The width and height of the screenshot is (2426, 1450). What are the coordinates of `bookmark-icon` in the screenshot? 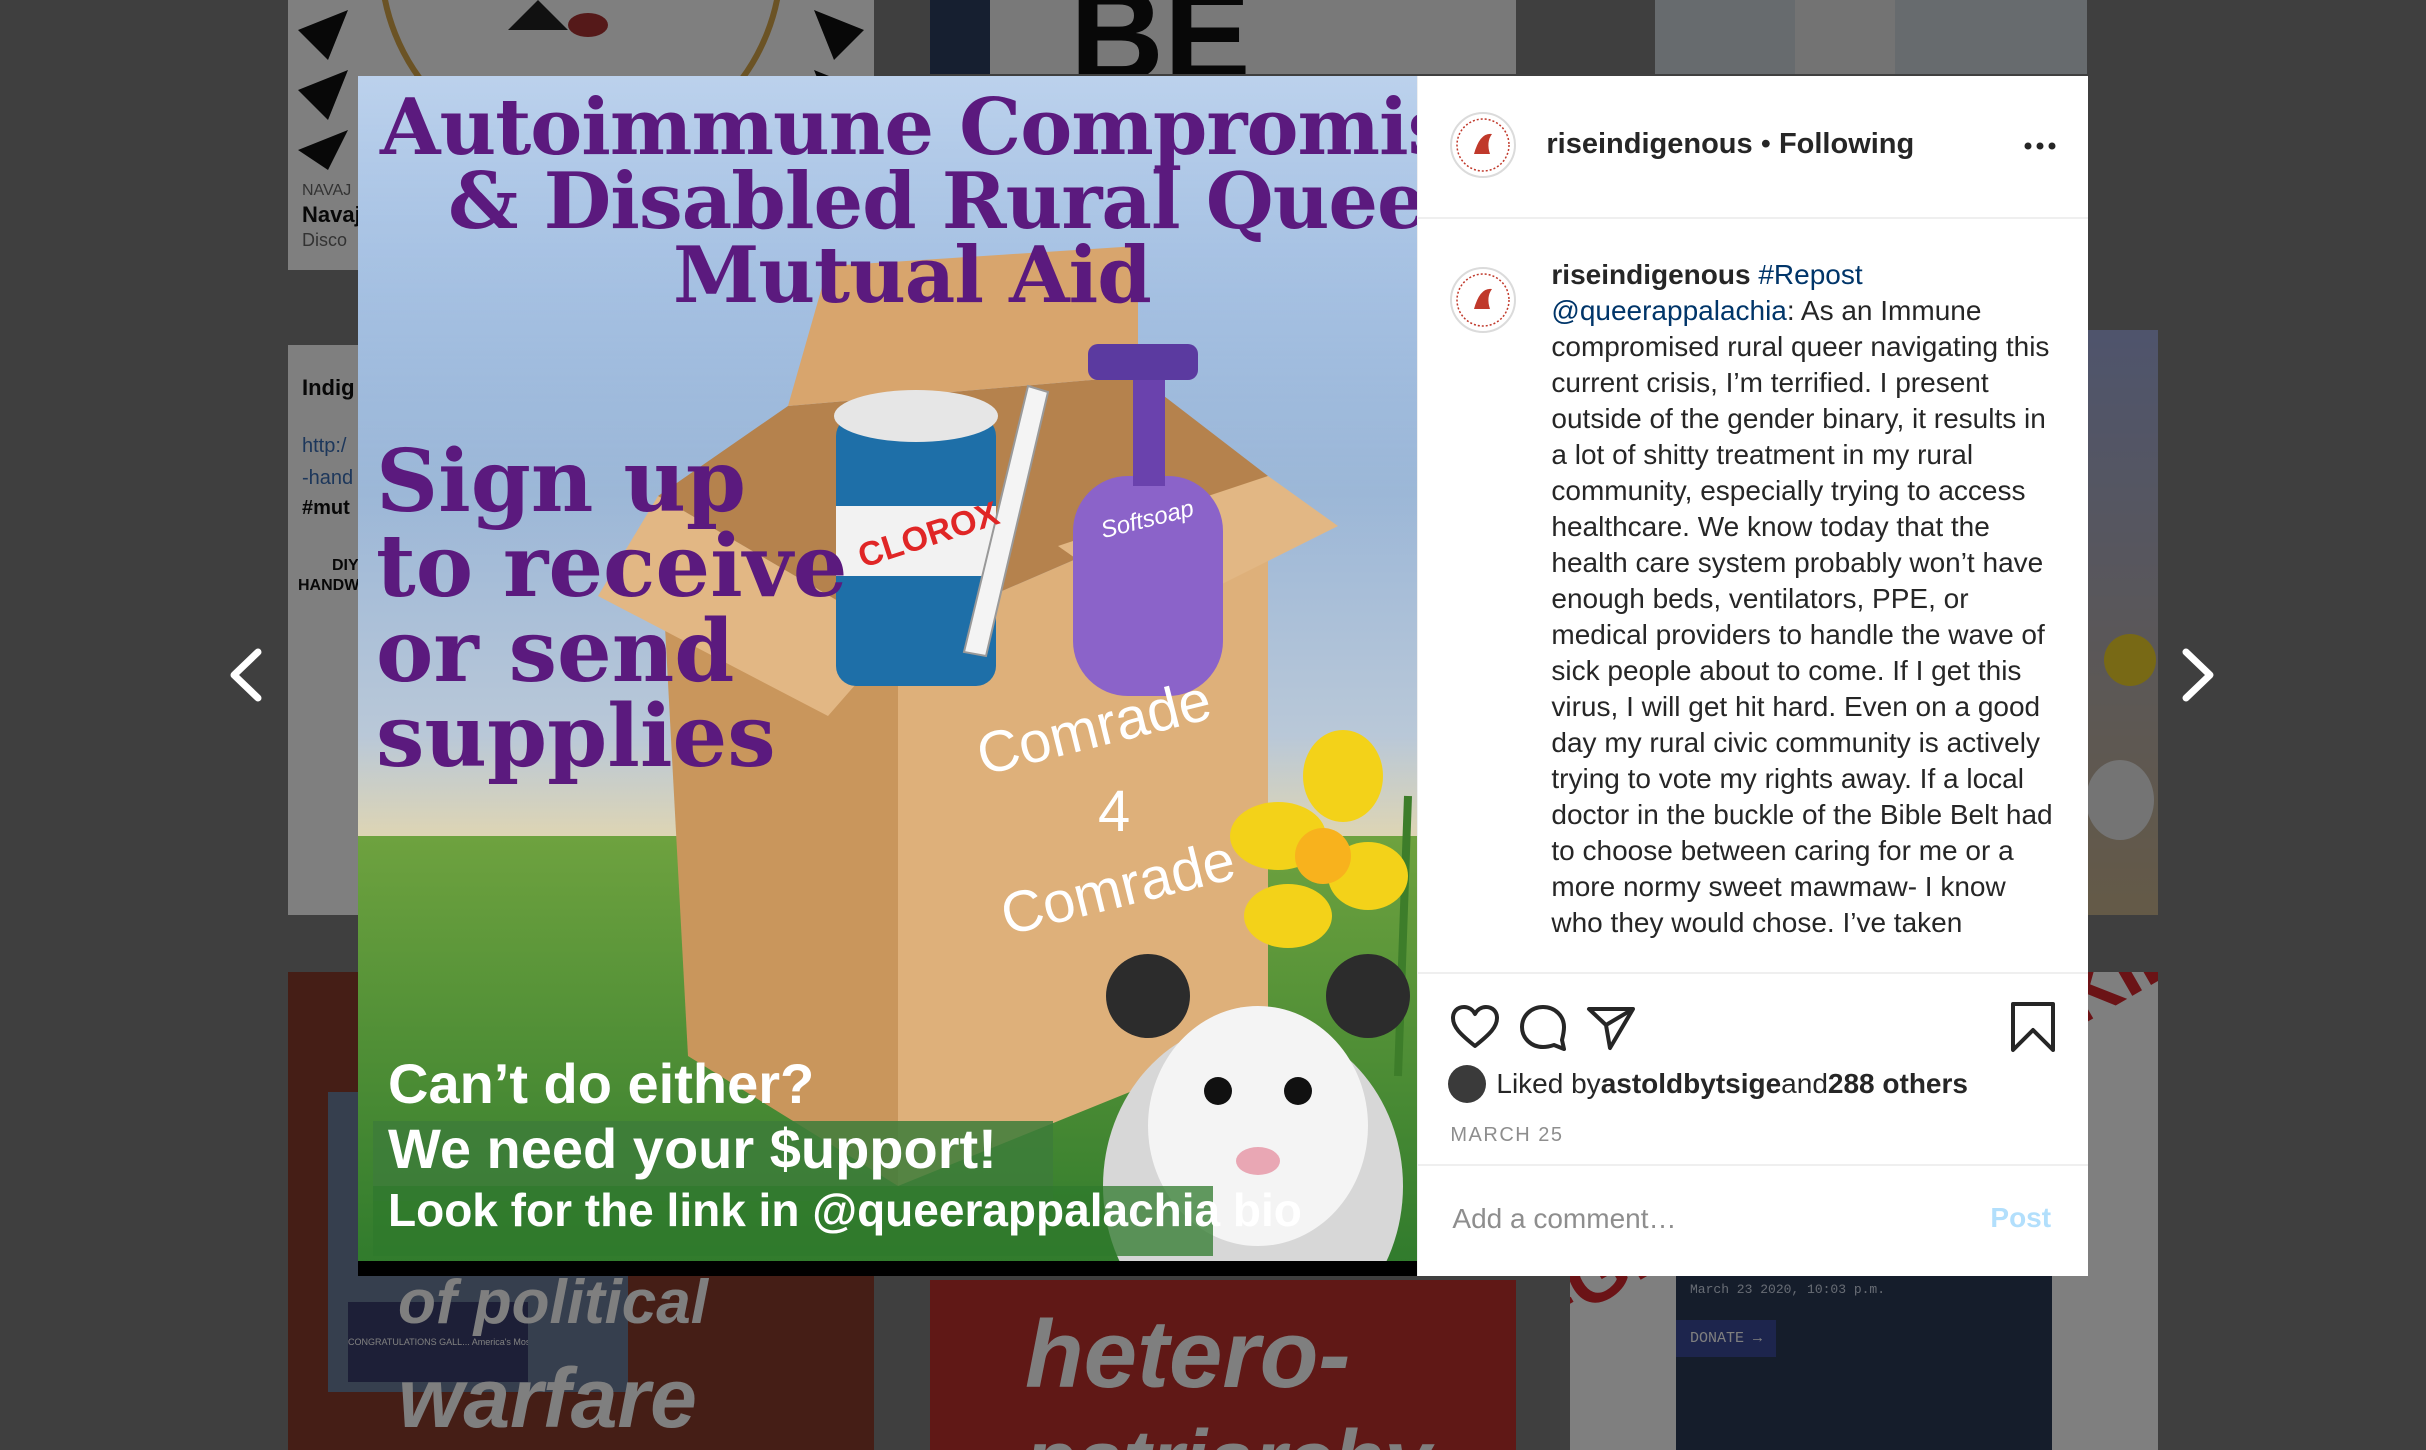 It's located at (2033, 1027).